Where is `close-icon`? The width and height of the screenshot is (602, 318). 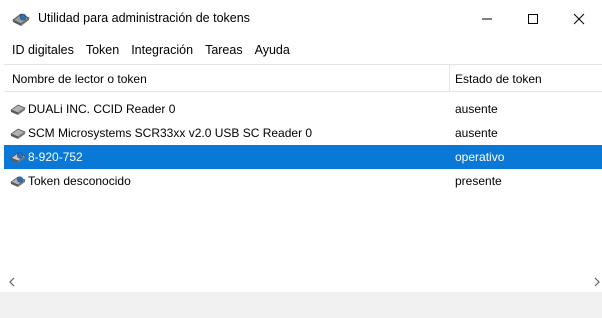
close-icon is located at coordinates (579, 19).